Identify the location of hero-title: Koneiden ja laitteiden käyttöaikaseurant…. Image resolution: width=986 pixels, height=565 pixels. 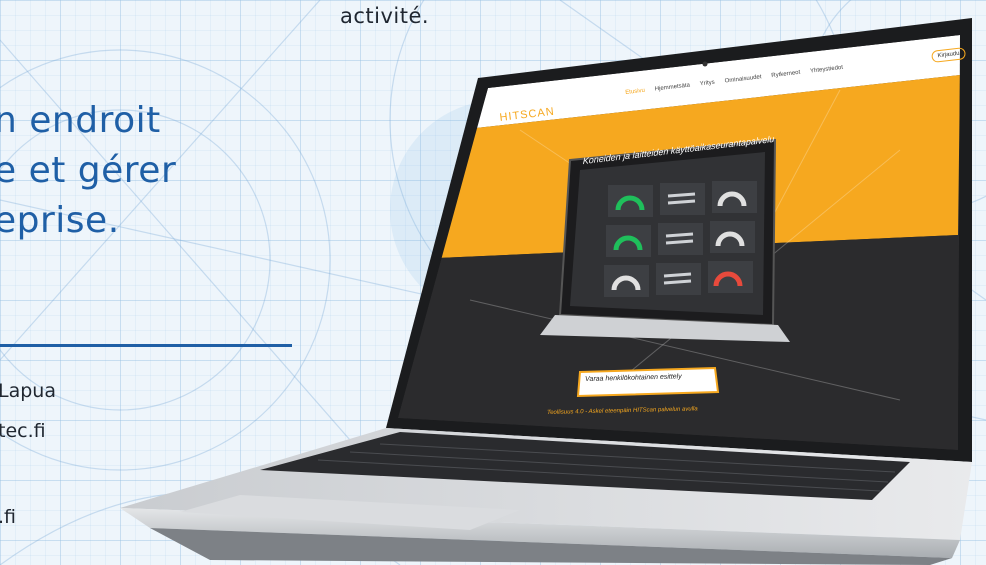
(678, 150).